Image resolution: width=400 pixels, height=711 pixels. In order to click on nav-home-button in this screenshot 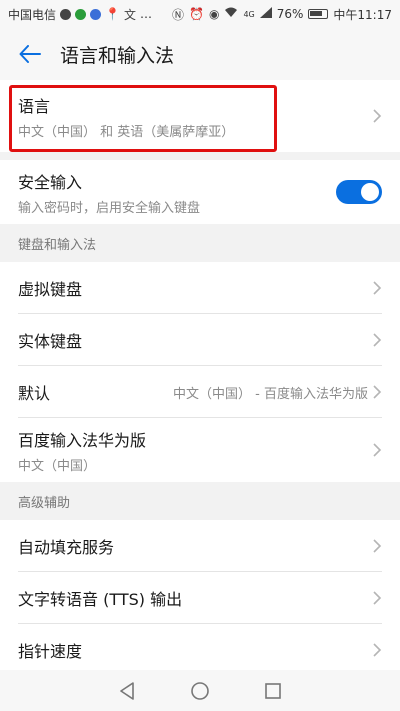, I will do `click(200, 691)`.